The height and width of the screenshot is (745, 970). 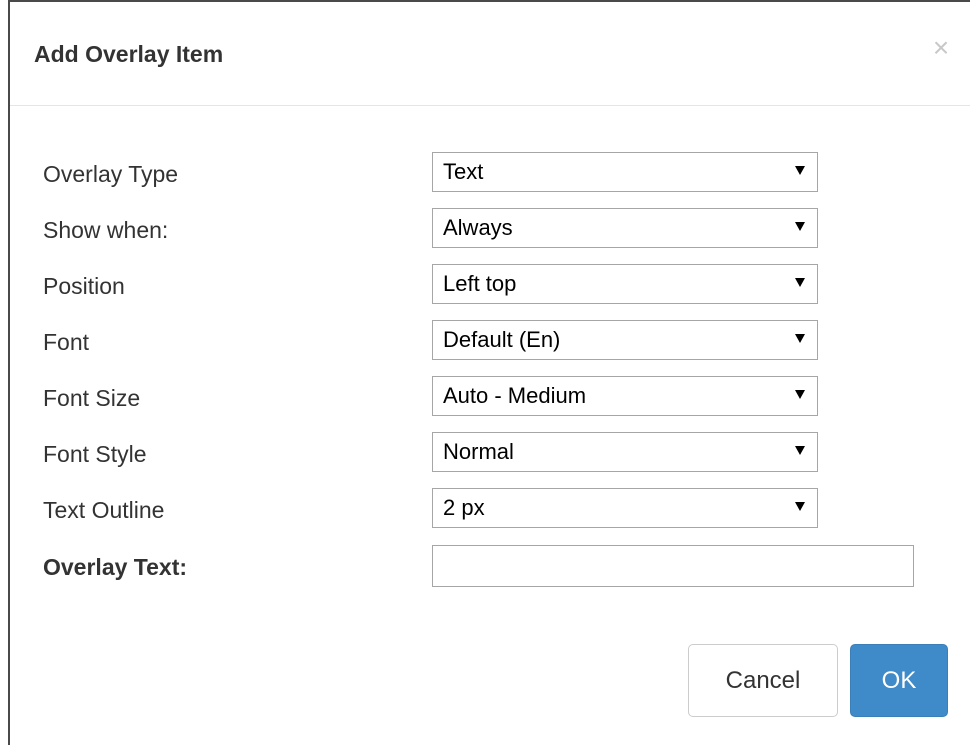 I want to click on position-row: Position Left top, so click(x=490, y=285).